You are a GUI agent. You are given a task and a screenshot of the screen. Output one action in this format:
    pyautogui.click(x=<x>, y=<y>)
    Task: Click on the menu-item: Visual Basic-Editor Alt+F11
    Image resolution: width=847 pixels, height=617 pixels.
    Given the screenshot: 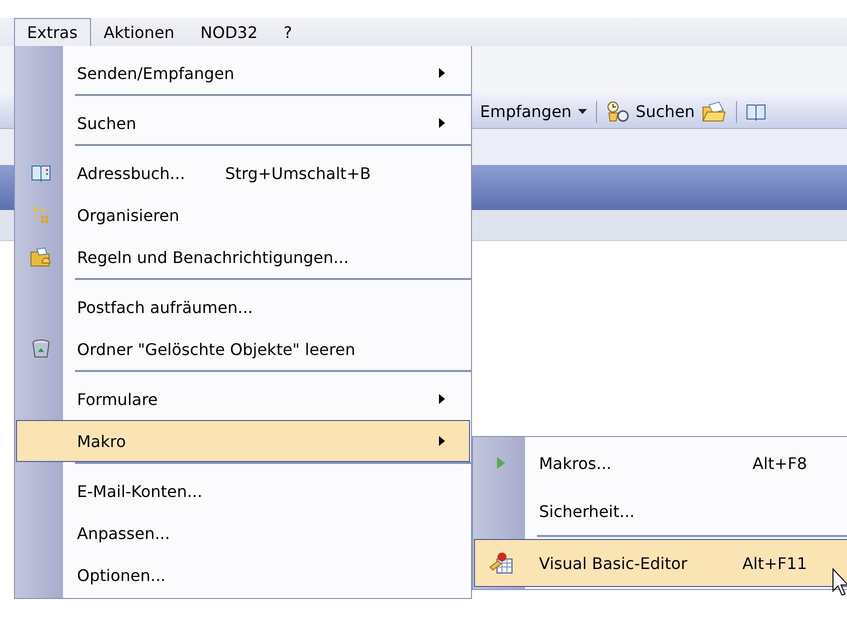 What is the action you would take?
    pyautogui.click(x=660, y=563)
    